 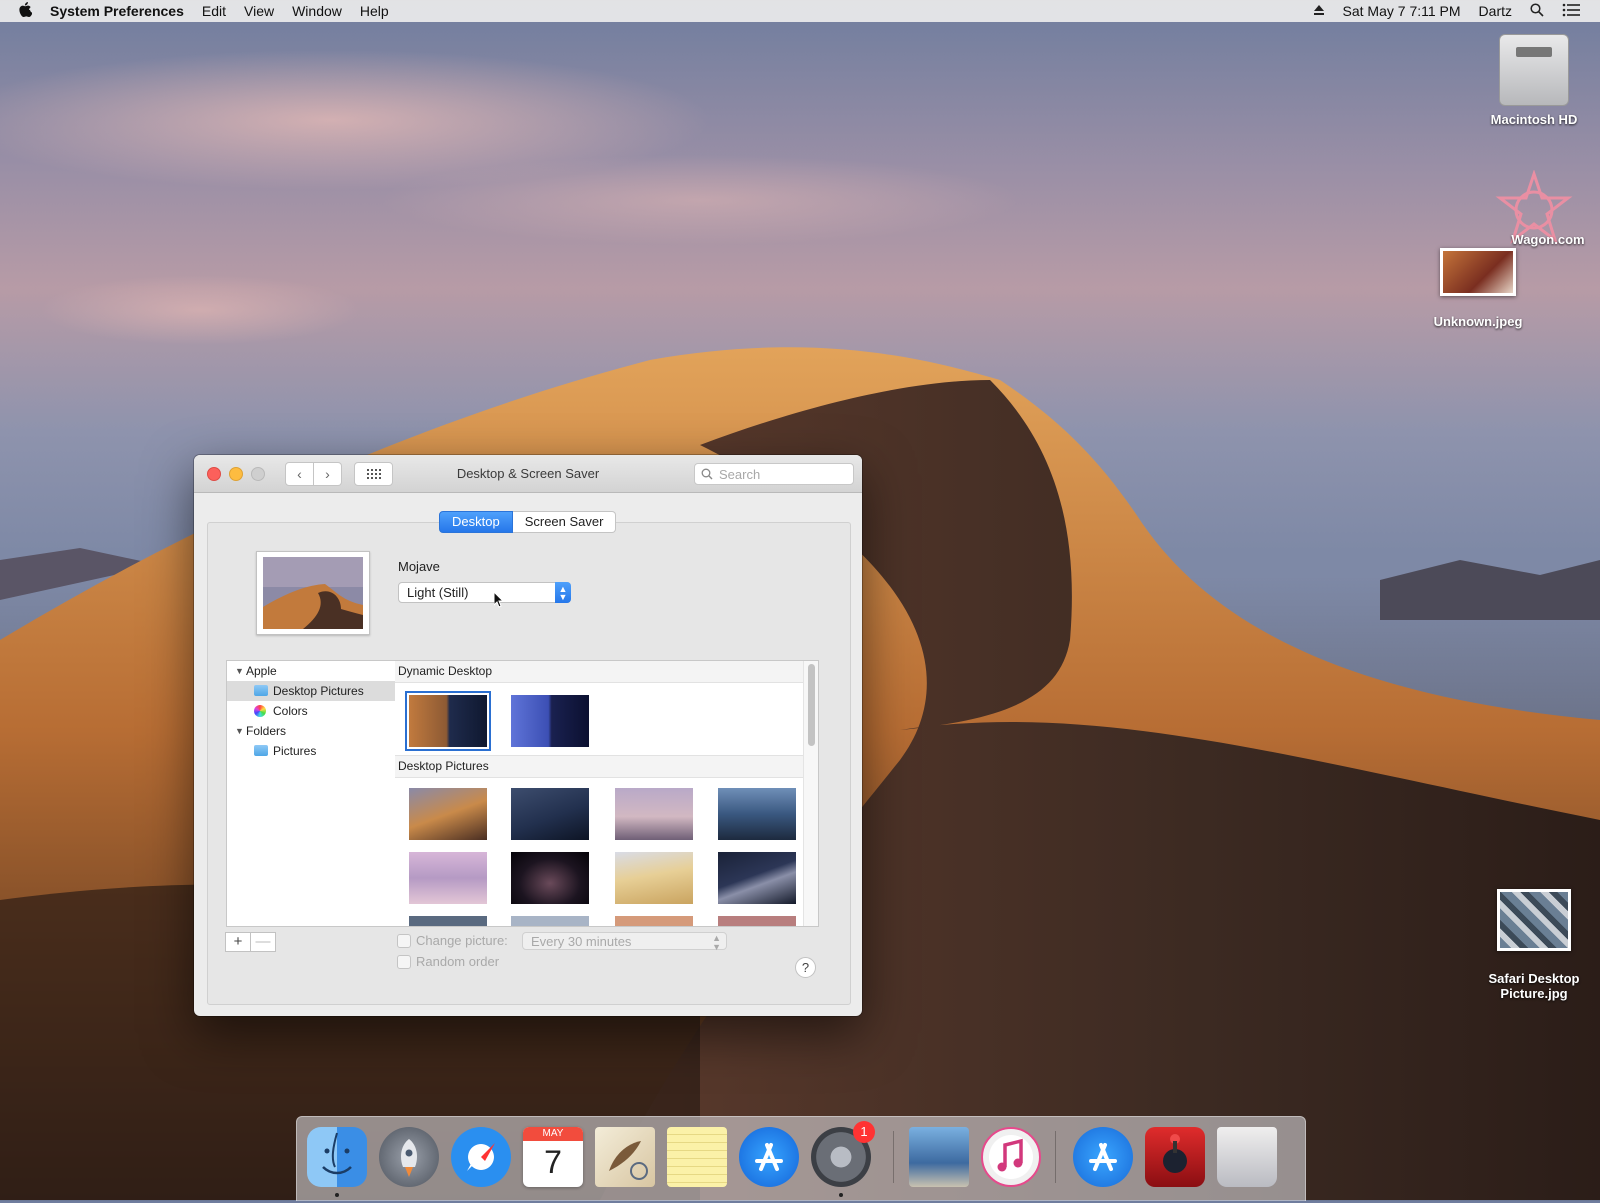 I want to click on add-folder-button: +, so click(x=238, y=942).